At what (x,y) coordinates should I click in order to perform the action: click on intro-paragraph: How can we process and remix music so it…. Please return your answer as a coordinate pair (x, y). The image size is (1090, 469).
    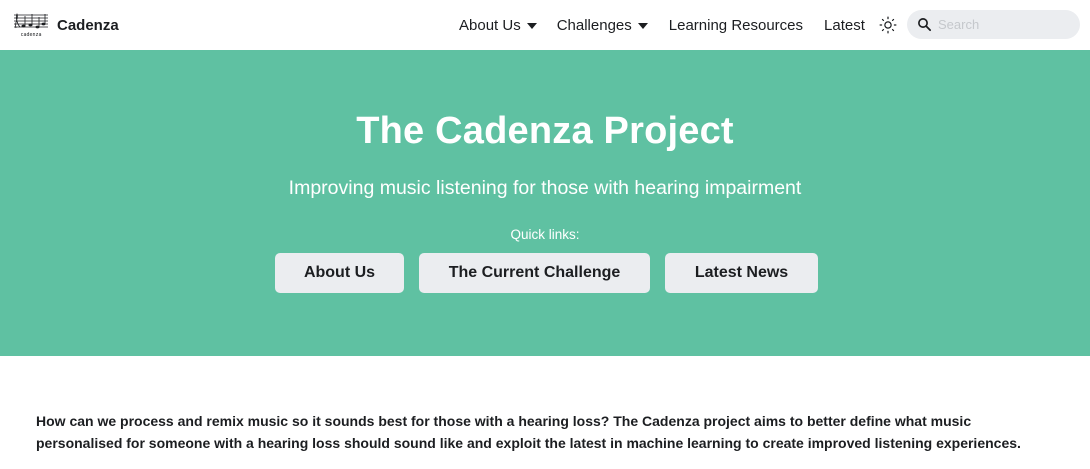
    Looking at the image, I should click on (528, 432).